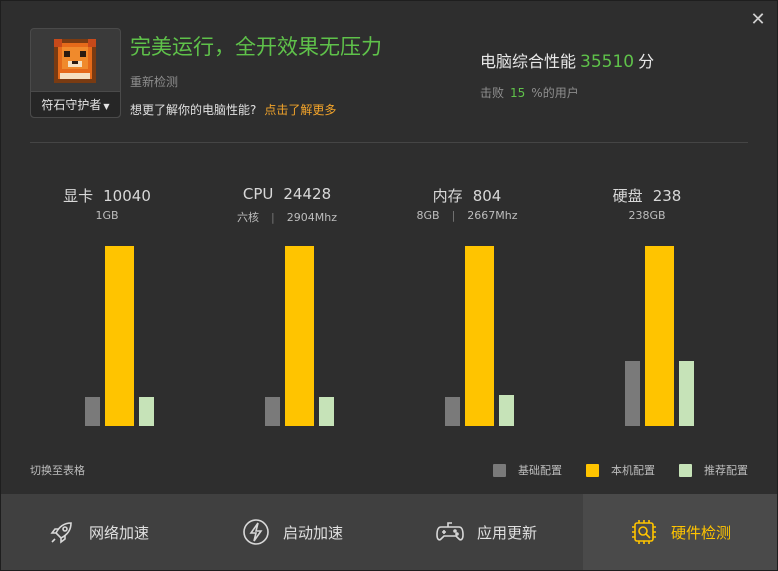 This screenshot has width=778, height=571. I want to click on nav-startup-boost: 启动加速, so click(292, 532).